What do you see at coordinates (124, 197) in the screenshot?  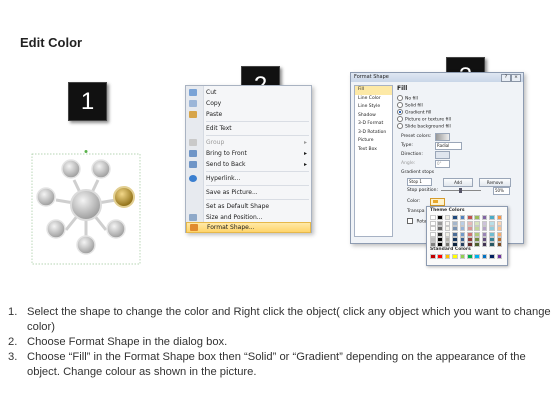 I see `selected-gold-circle` at bounding box center [124, 197].